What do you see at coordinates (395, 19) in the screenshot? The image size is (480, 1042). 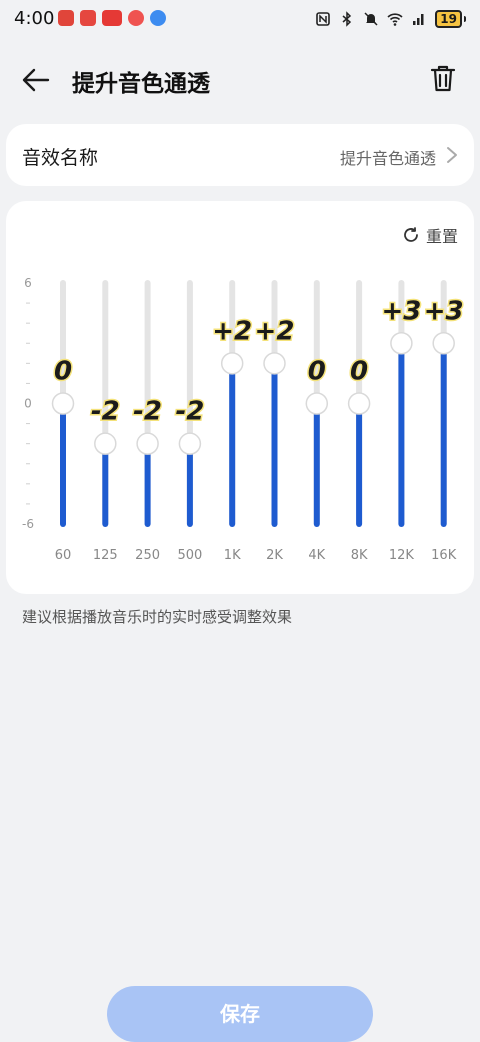 I see `wifi-icon` at bounding box center [395, 19].